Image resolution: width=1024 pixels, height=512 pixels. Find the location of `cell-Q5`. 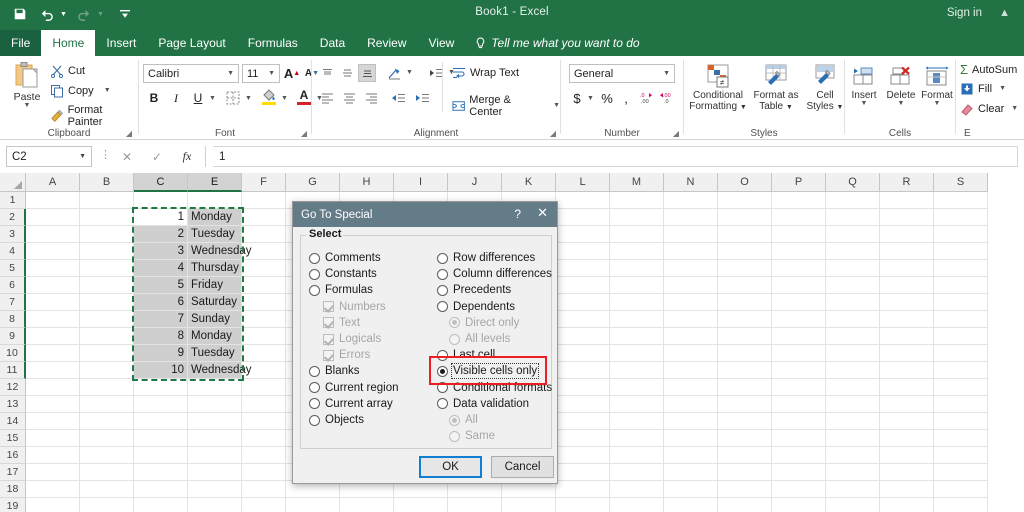

cell-Q5 is located at coordinates (853, 268).